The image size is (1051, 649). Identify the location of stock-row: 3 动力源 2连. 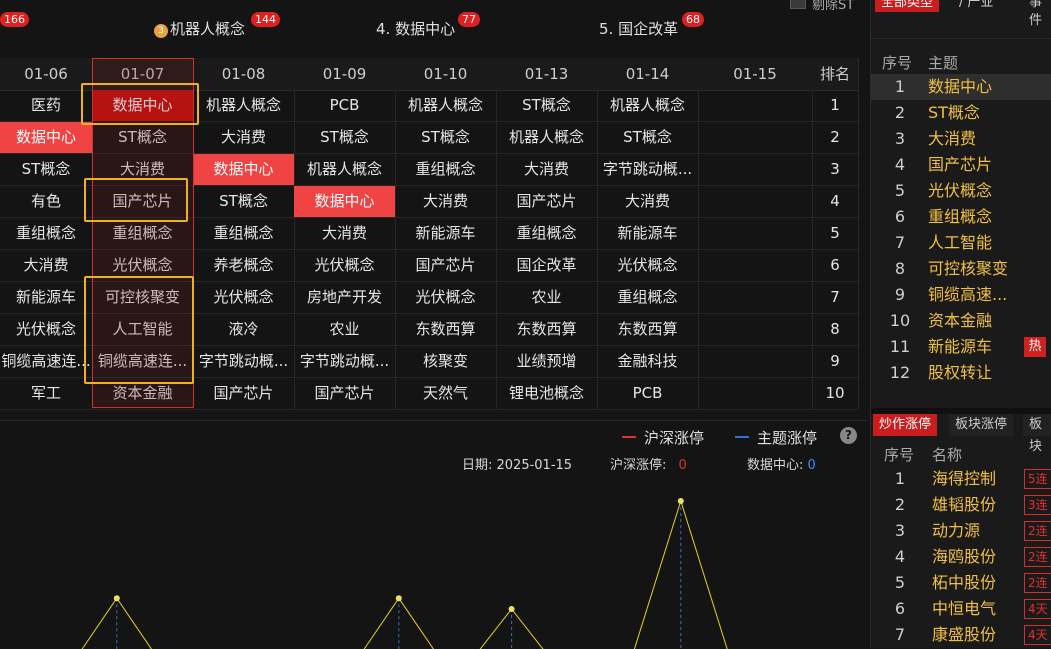
(961, 531).